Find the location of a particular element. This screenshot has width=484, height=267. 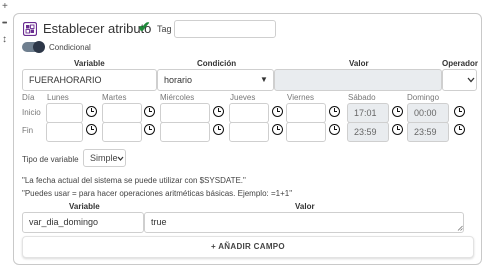

tipo-label: Tipo de variable is located at coordinates (50, 159).